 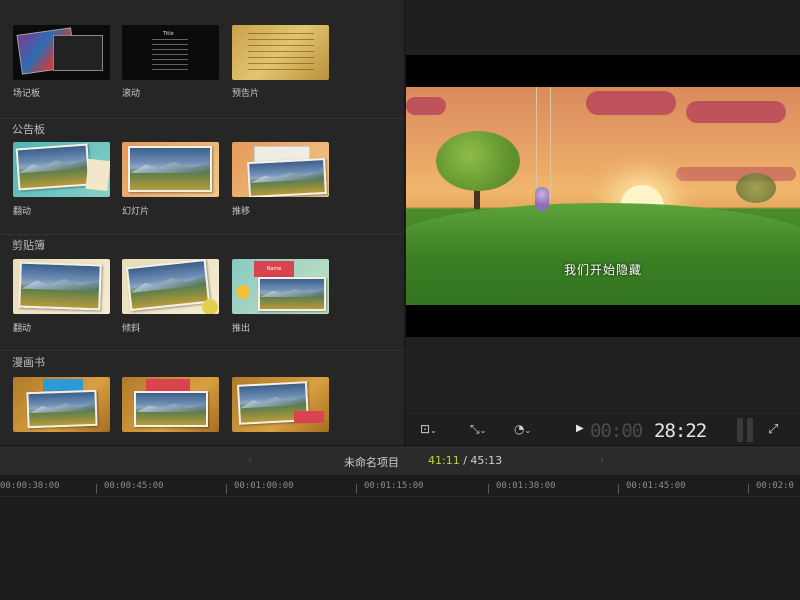 What do you see at coordinates (773, 429) in the screenshot?
I see `fullscreen-icon: ⤢` at bounding box center [773, 429].